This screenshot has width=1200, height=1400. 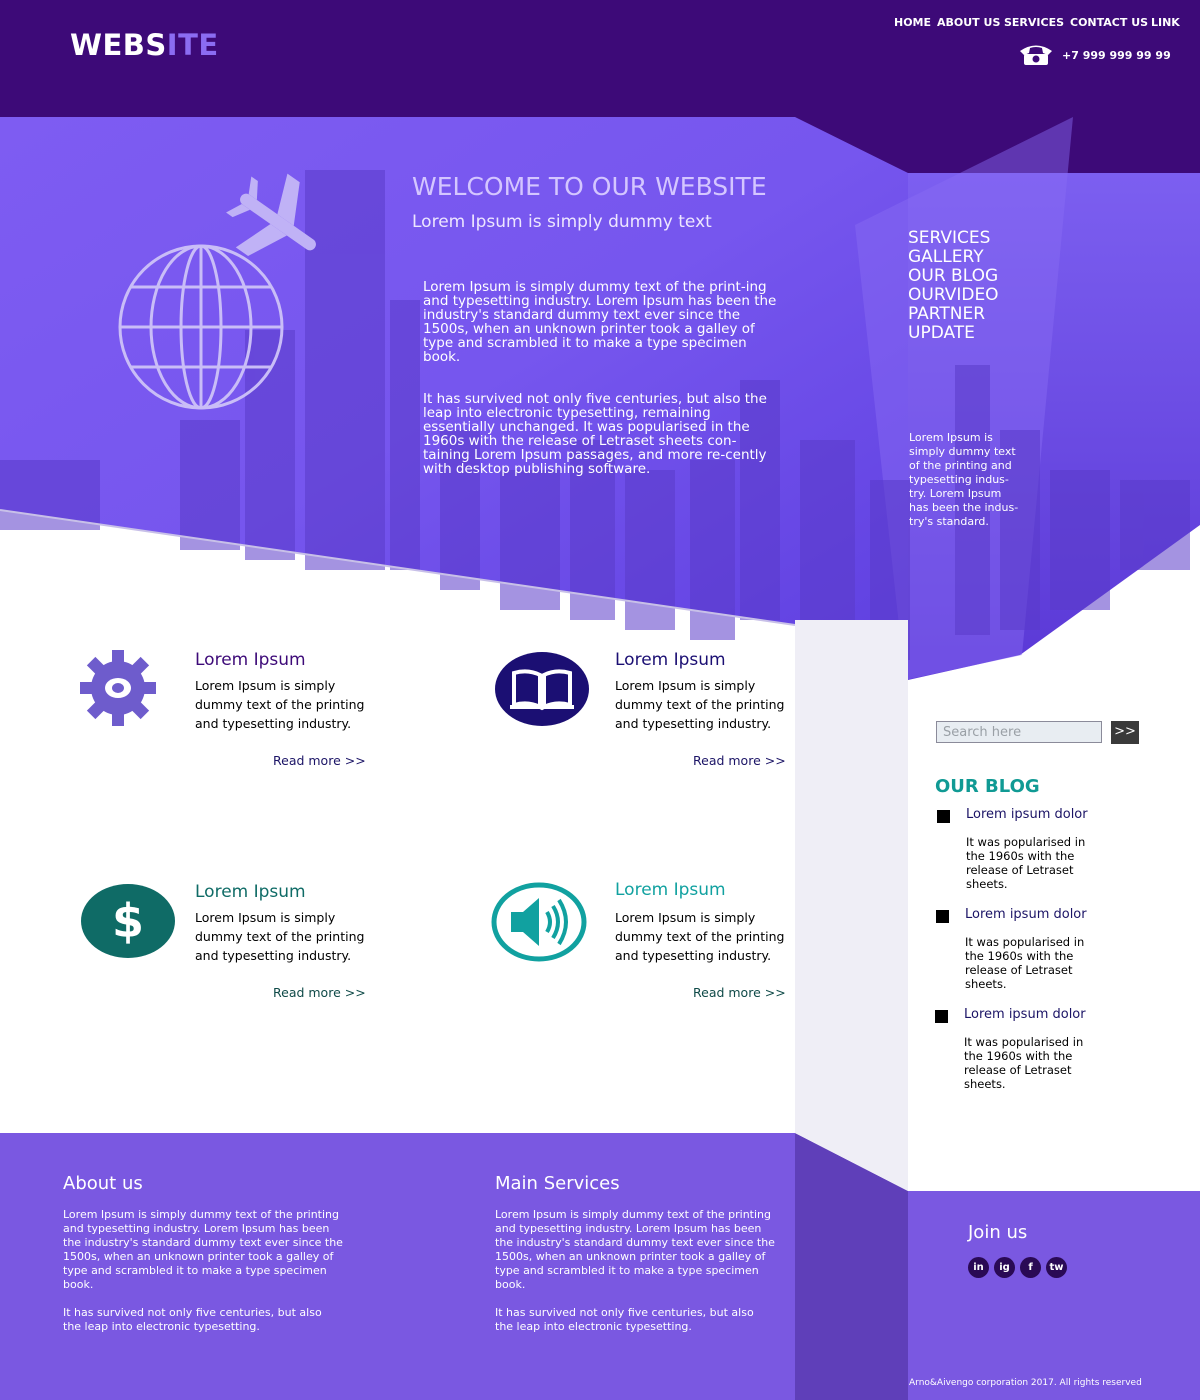 I want to click on read-more-link-1: Read more >>, so click(x=319, y=760).